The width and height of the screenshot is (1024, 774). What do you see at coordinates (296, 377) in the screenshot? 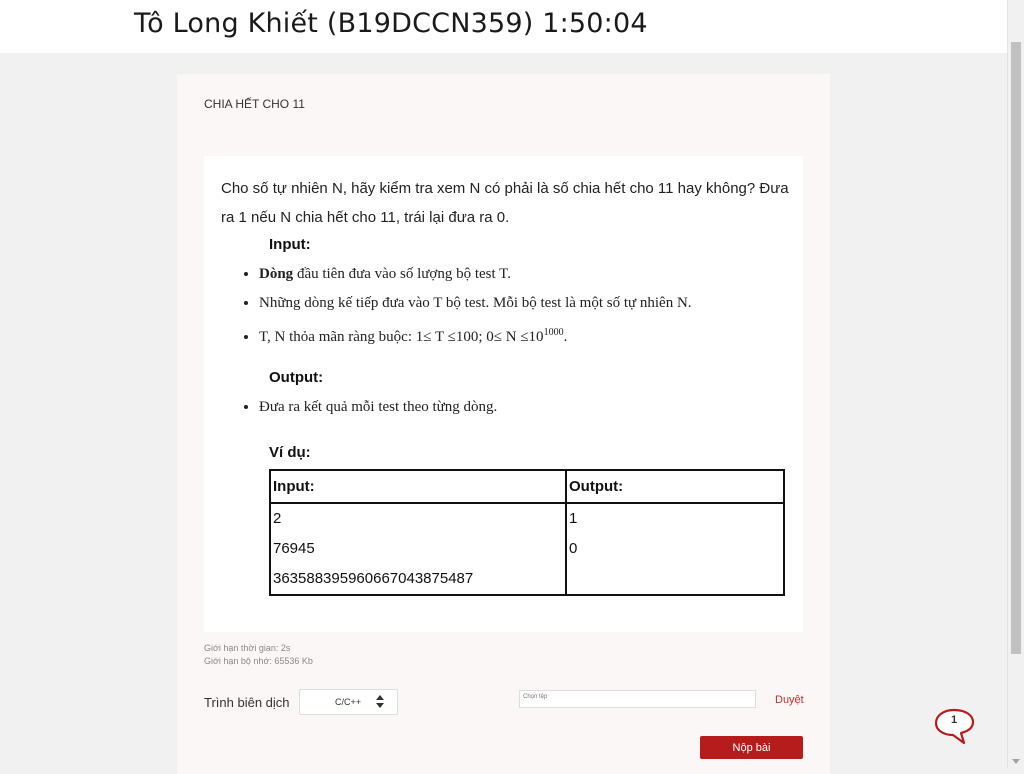
I see `output-heading: Output:` at bounding box center [296, 377].